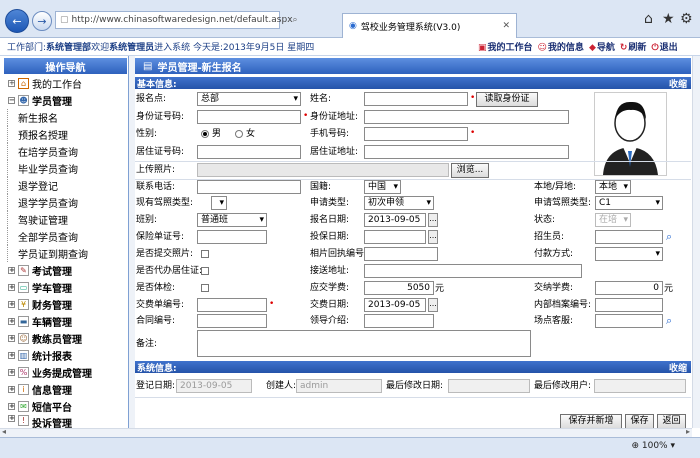 This screenshot has width=700, height=458. What do you see at coordinates (205, 254) in the screenshot?
I see `photo-submitted-checkbox` at bounding box center [205, 254].